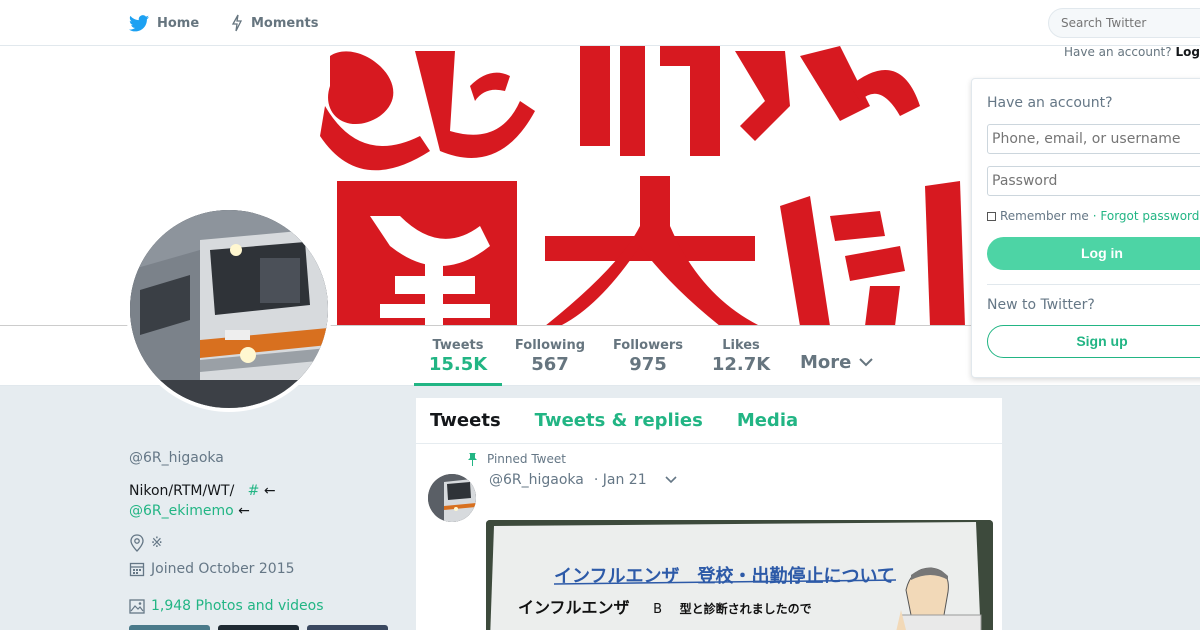 The height and width of the screenshot is (630, 1200). I want to click on profile-joined: Joined October 2015, so click(212, 569).